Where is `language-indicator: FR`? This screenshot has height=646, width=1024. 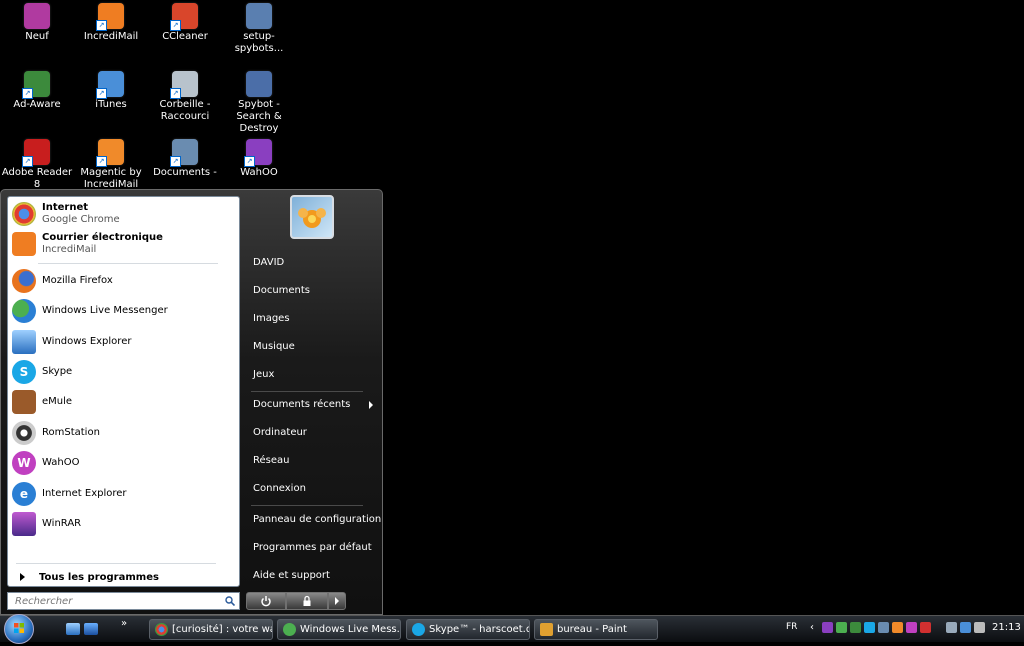 language-indicator: FR is located at coordinates (791, 627).